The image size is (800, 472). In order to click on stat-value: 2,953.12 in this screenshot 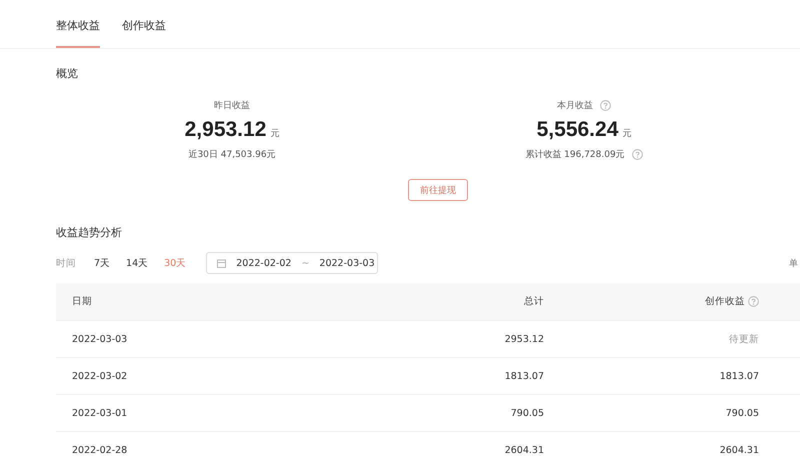, I will do `click(225, 130)`.